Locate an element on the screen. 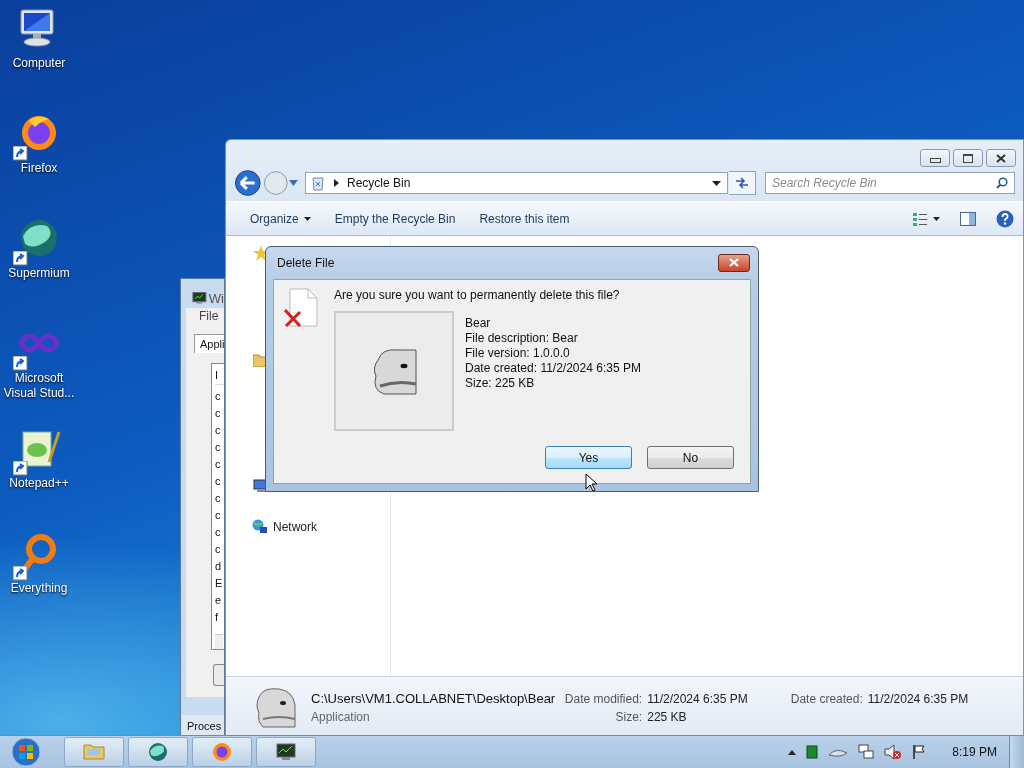  globe-icon is located at coordinates (158, 752).